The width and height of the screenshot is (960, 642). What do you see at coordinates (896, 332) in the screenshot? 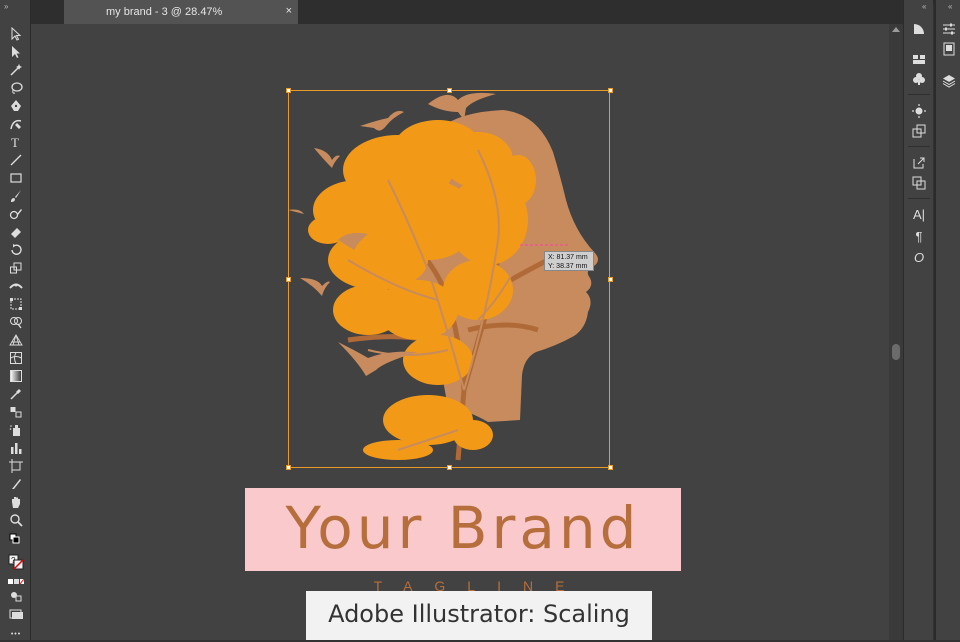
I see `vertical-scrollbar` at bounding box center [896, 332].